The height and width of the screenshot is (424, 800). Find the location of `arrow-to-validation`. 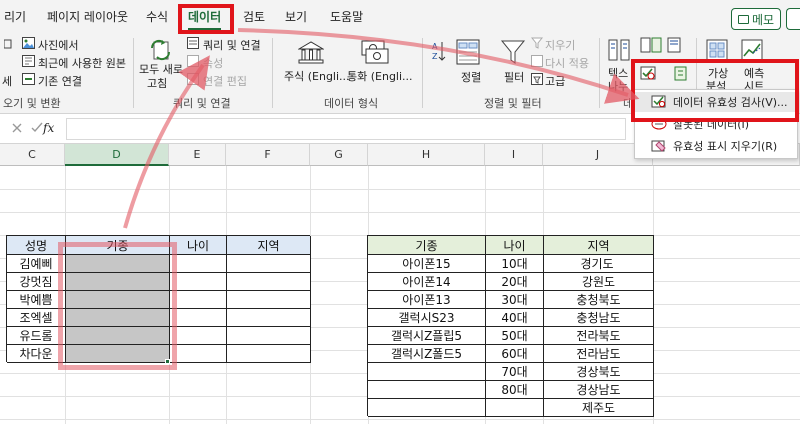

arrow-to-validation is located at coordinates (438, 66).